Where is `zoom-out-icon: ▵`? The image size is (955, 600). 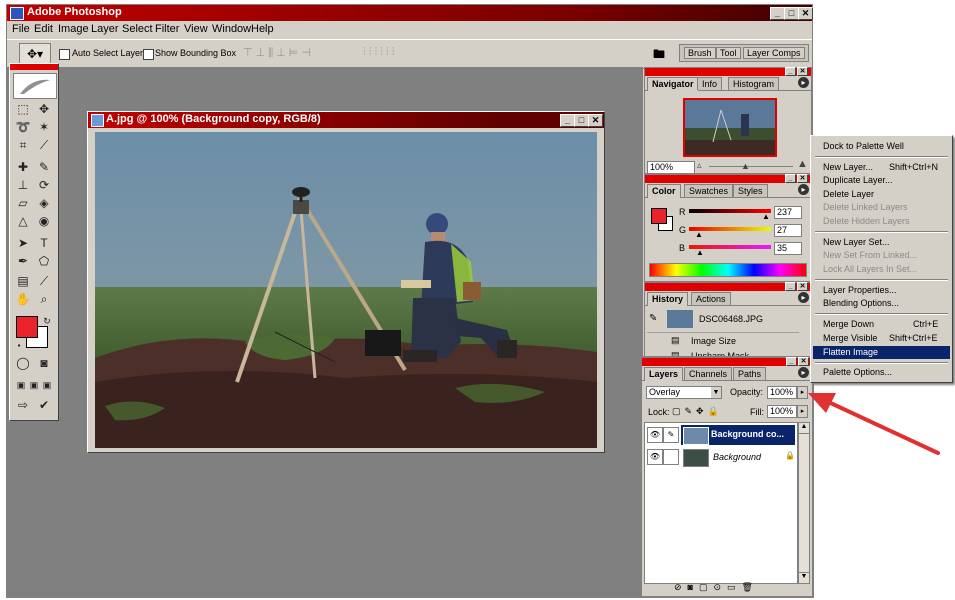 zoom-out-icon: ▵ is located at coordinates (699, 165).